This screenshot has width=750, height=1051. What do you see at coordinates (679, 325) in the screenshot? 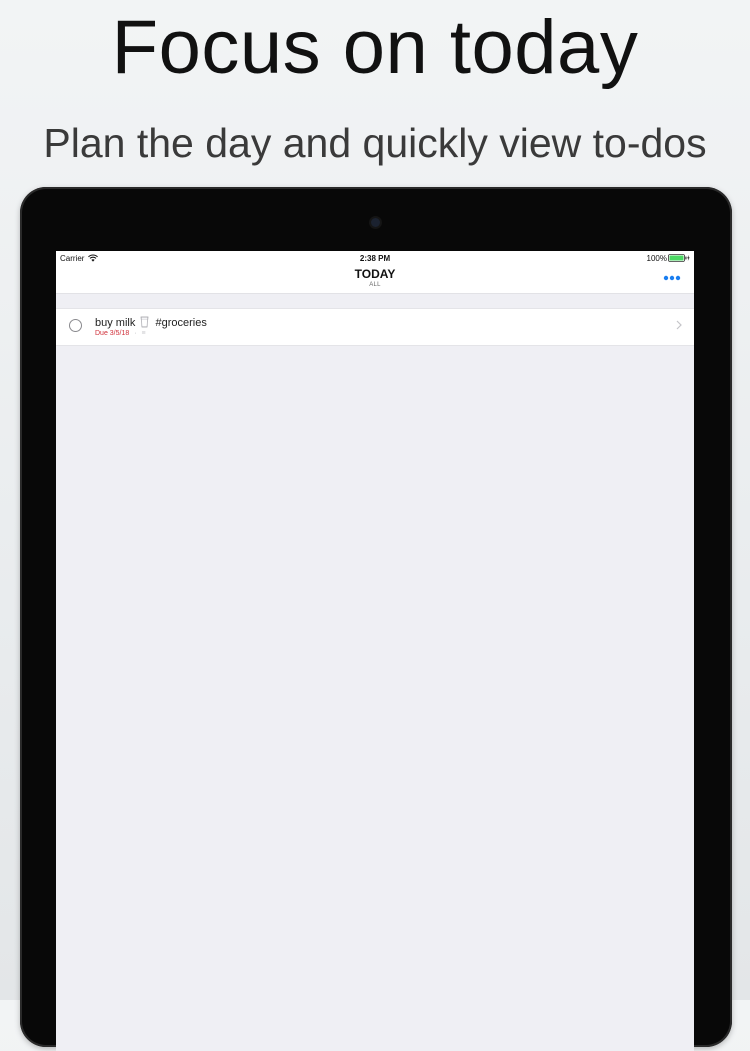
I see `chevron-right-icon` at bounding box center [679, 325].